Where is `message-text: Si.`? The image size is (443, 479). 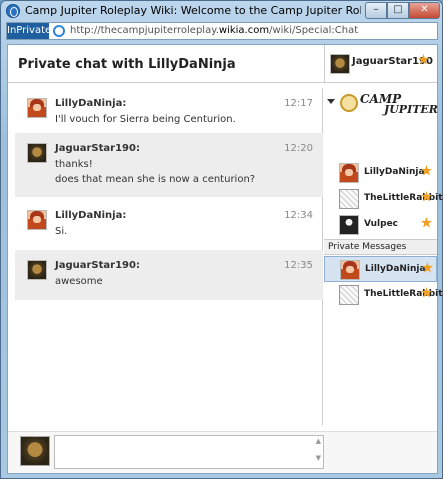
message-text: Si. is located at coordinates (61, 231).